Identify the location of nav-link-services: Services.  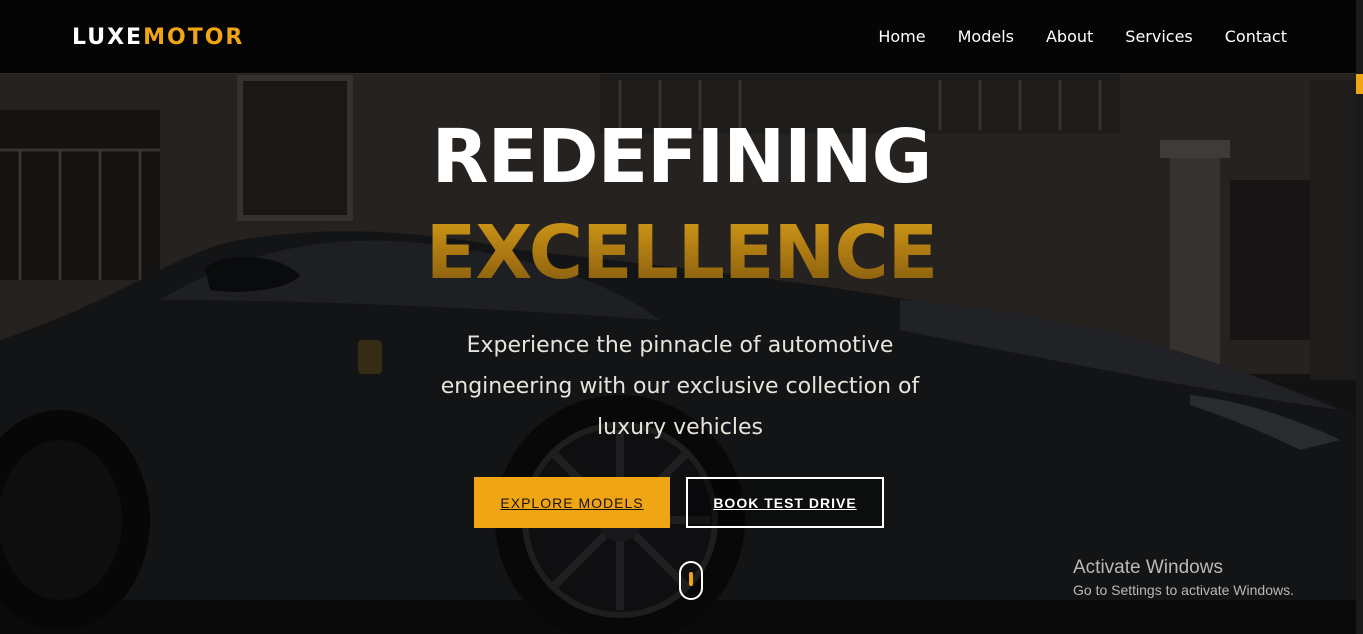
(1158, 37).